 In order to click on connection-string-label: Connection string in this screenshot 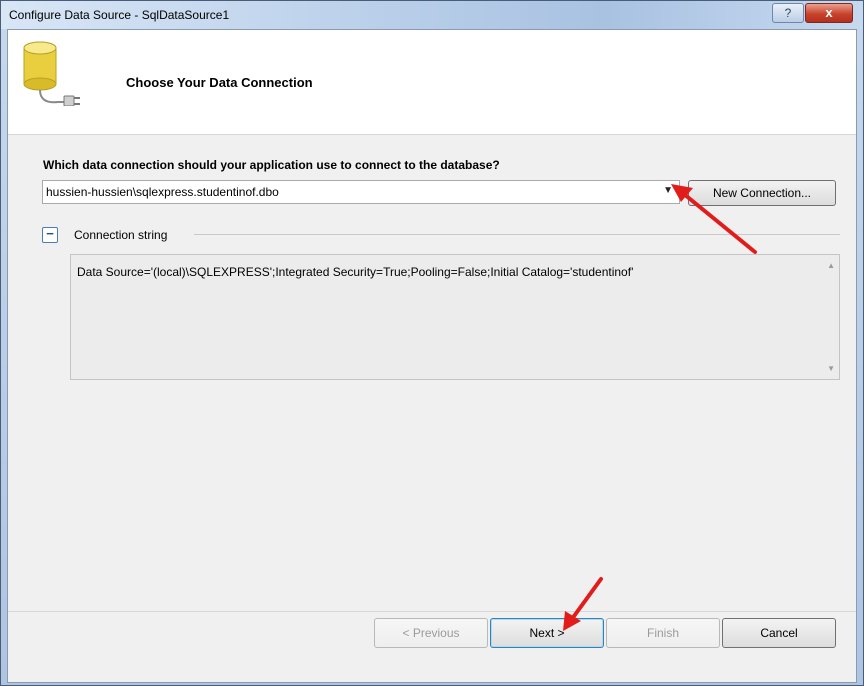, I will do `click(121, 235)`.